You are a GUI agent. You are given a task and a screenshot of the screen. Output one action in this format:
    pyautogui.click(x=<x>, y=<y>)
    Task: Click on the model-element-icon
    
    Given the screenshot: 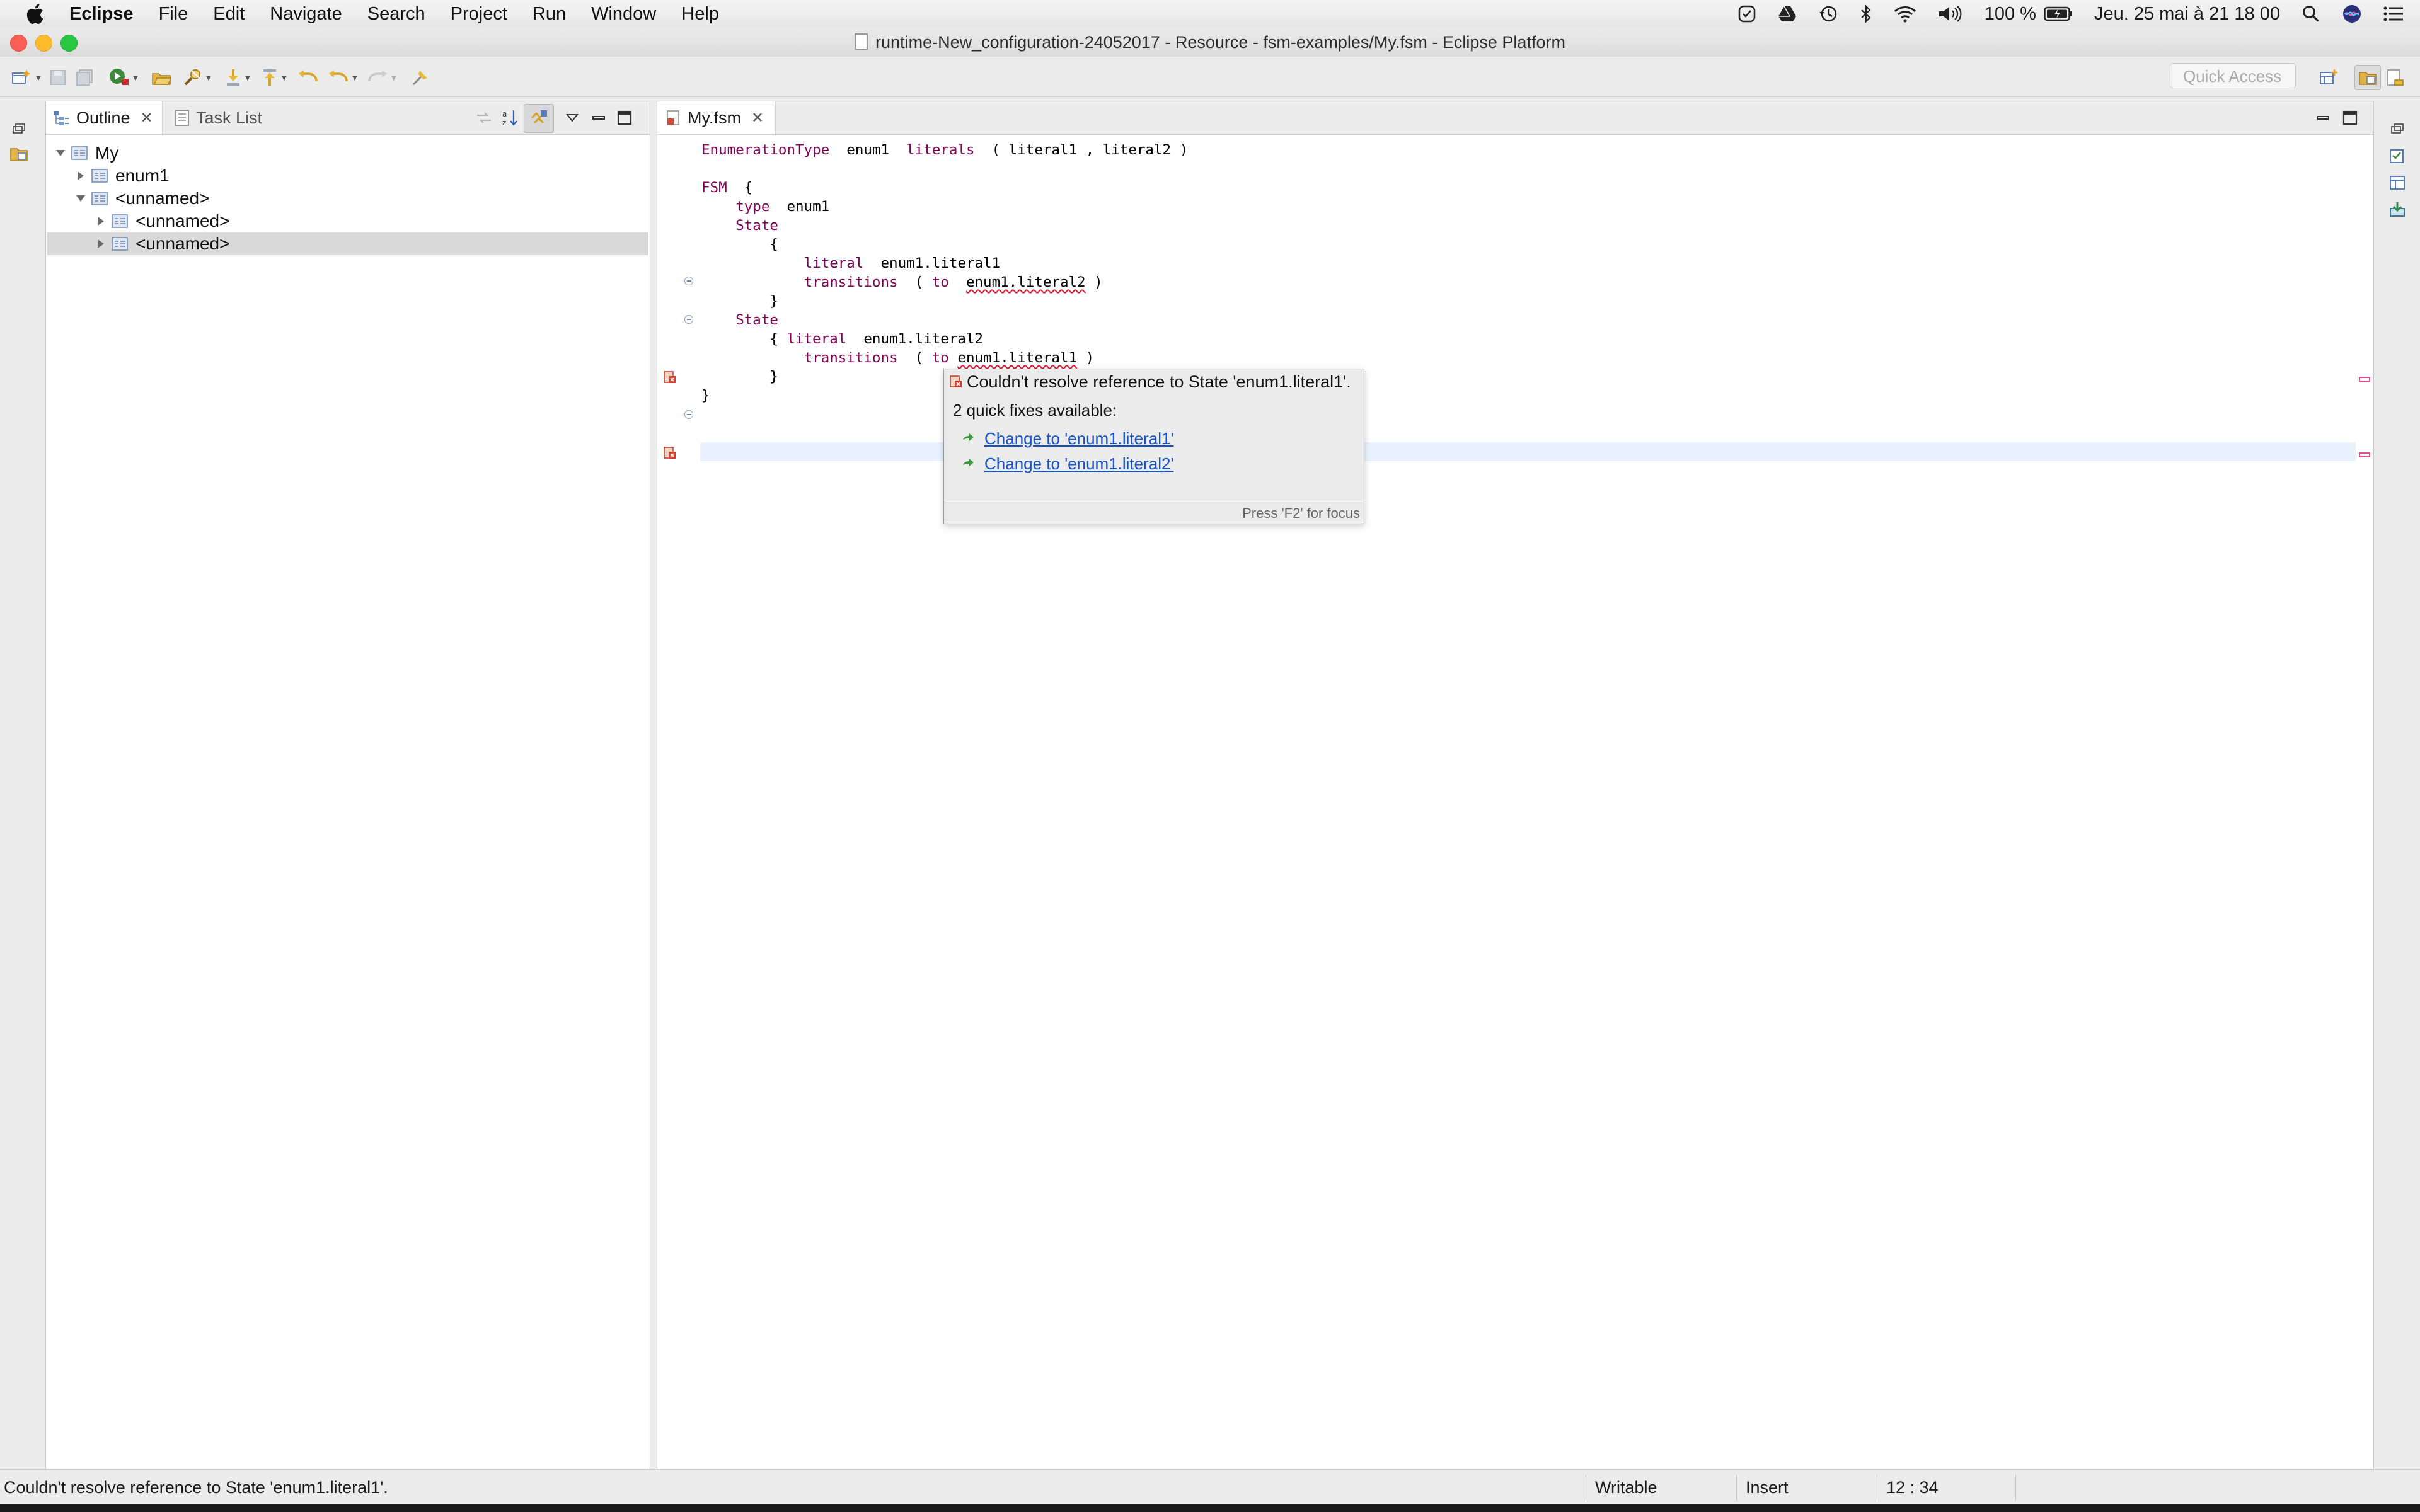 What is the action you would take?
    pyautogui.click(x=100, y=198)
    